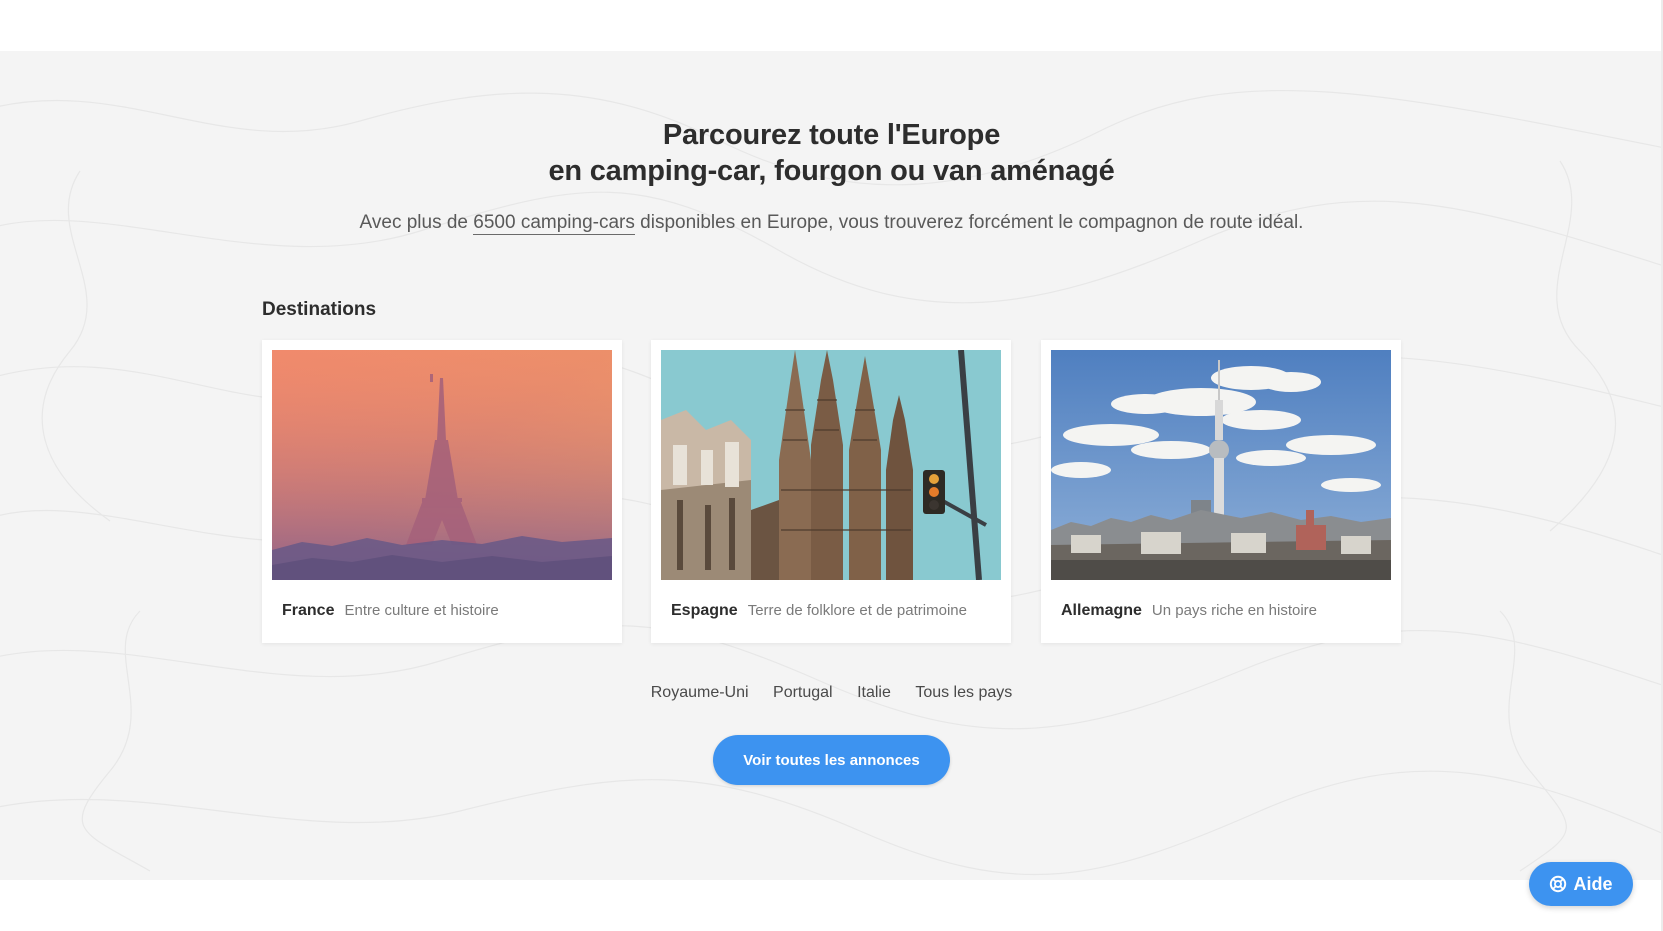  I want to click on destination-card-france: France Entre culture et histoire, so click(442, 491).